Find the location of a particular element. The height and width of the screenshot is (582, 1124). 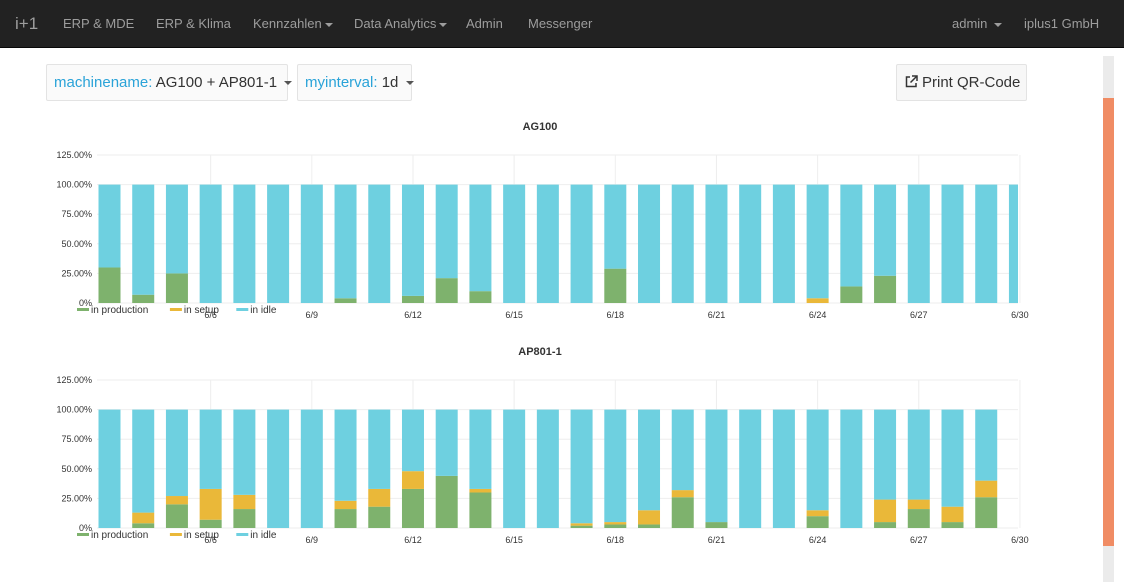

nav-kennzahlen-dropdown: Kennzahlen is located at coordinates (293, 24).